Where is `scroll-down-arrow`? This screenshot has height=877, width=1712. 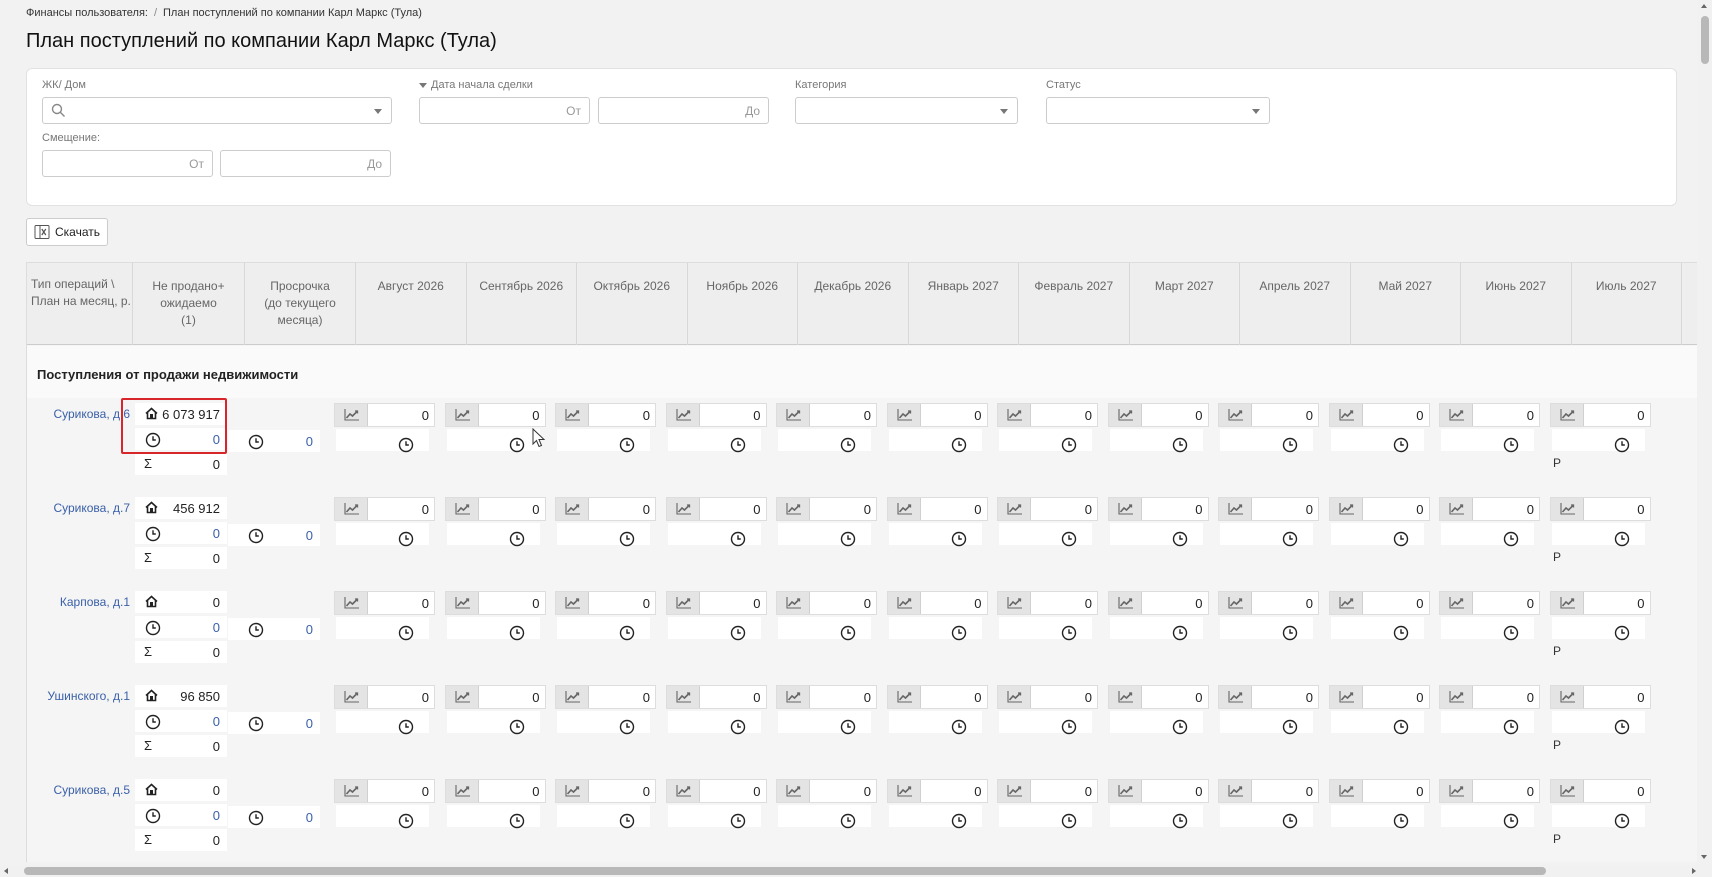
scroll-down-arrow is located at coordinates (1704, 857).